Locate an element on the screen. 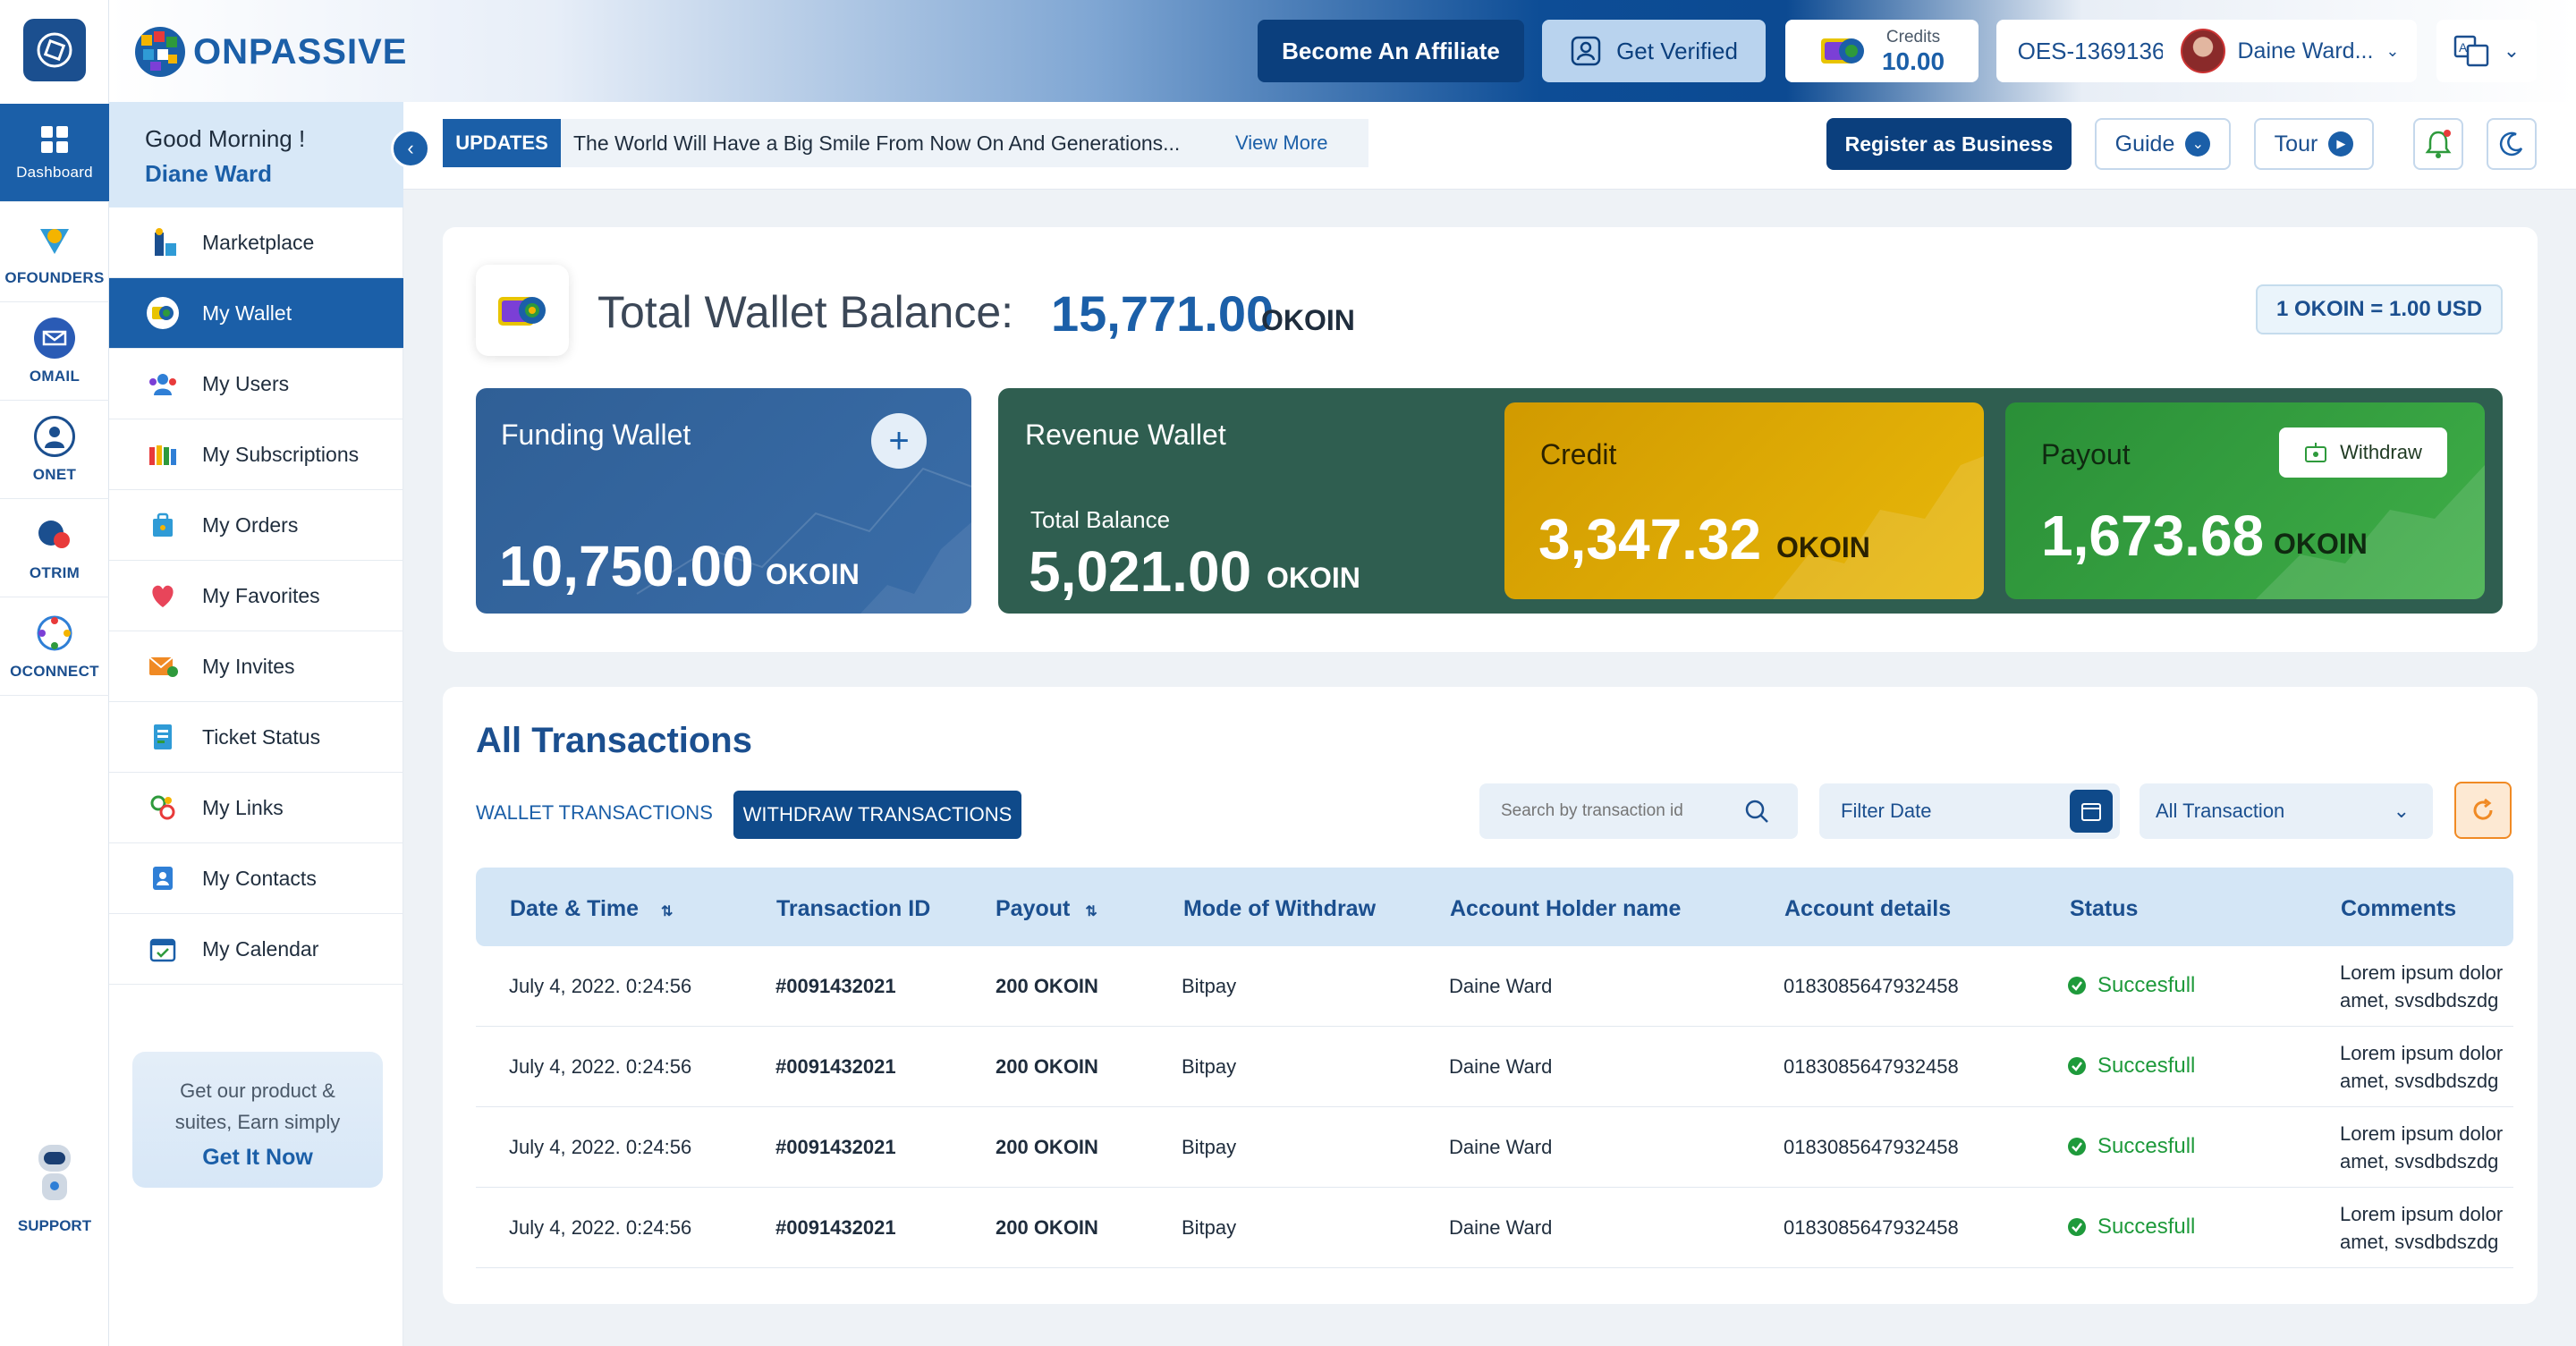  credit-title: Credit is located at coordinates (1578, 454).